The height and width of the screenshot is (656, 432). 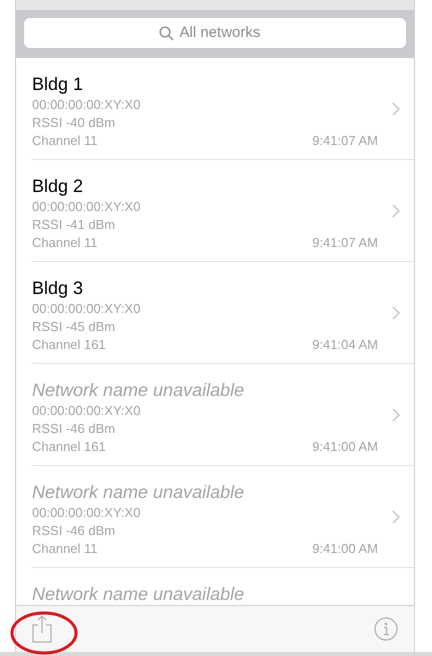 I want to click on search-field: All networks, so click(x=215, y=33).